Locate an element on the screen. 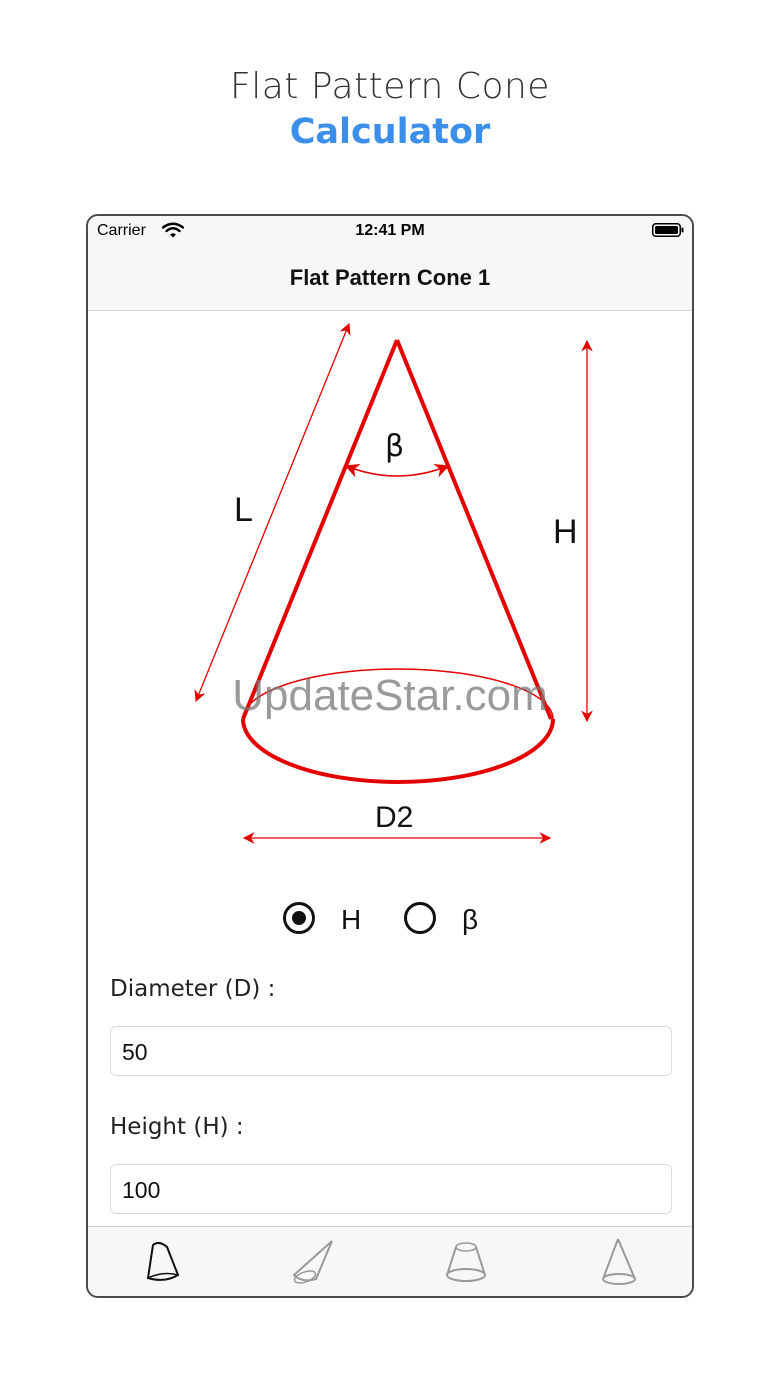 Image resolution: width=780 pixels, height=1387 pixels. watermark: UpdateStar.com is located at coordinates (390, 695).